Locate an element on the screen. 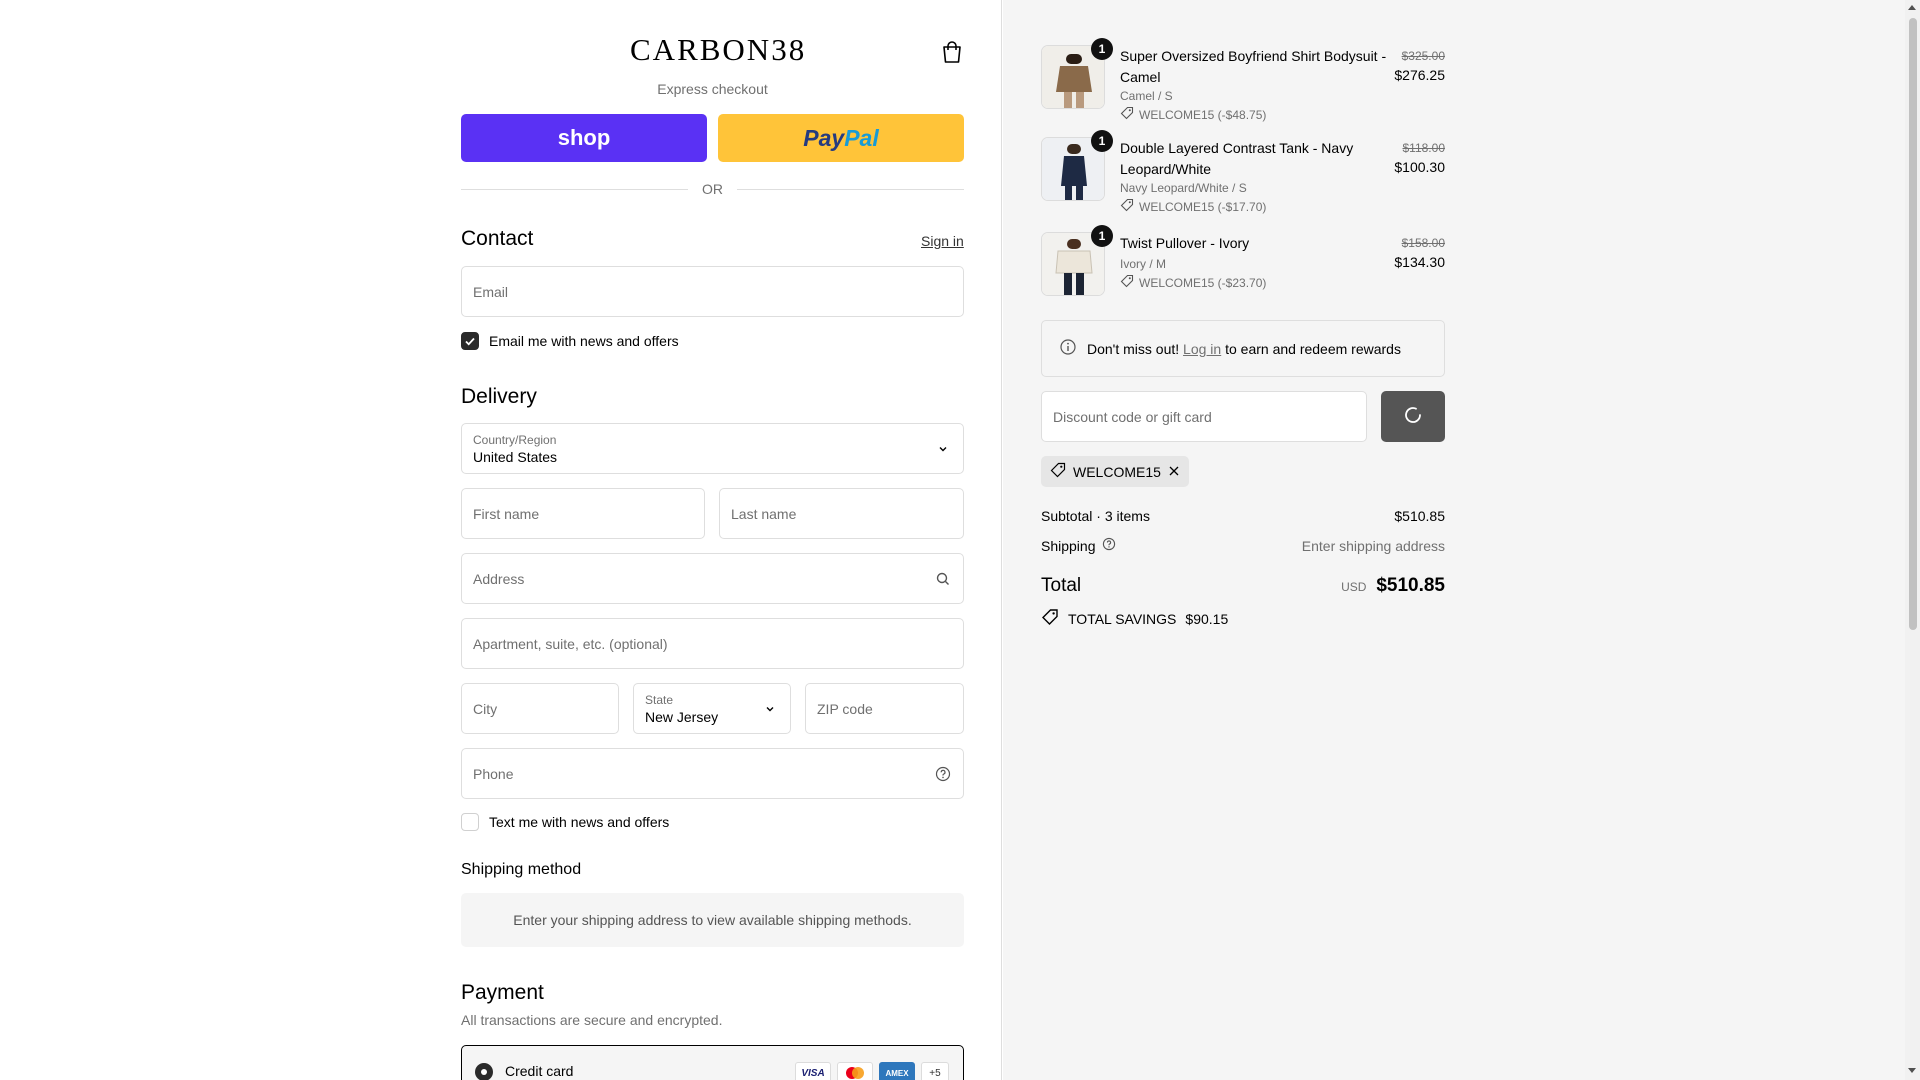 The image size is (1920, 1080). scroll-up-arrow-icon is located at coordinates (1912, 7).